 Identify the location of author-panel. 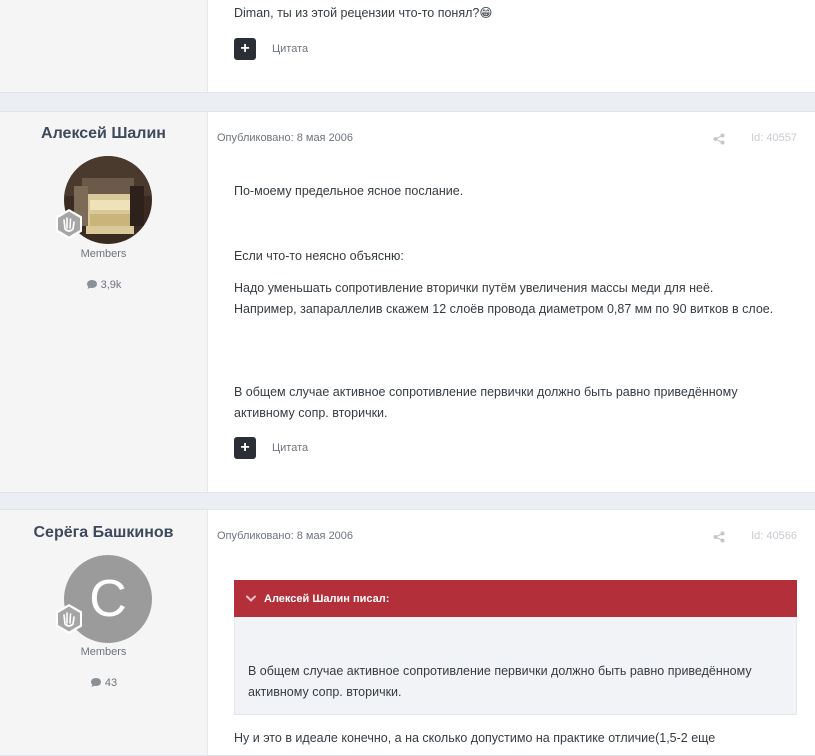
(104, 46).